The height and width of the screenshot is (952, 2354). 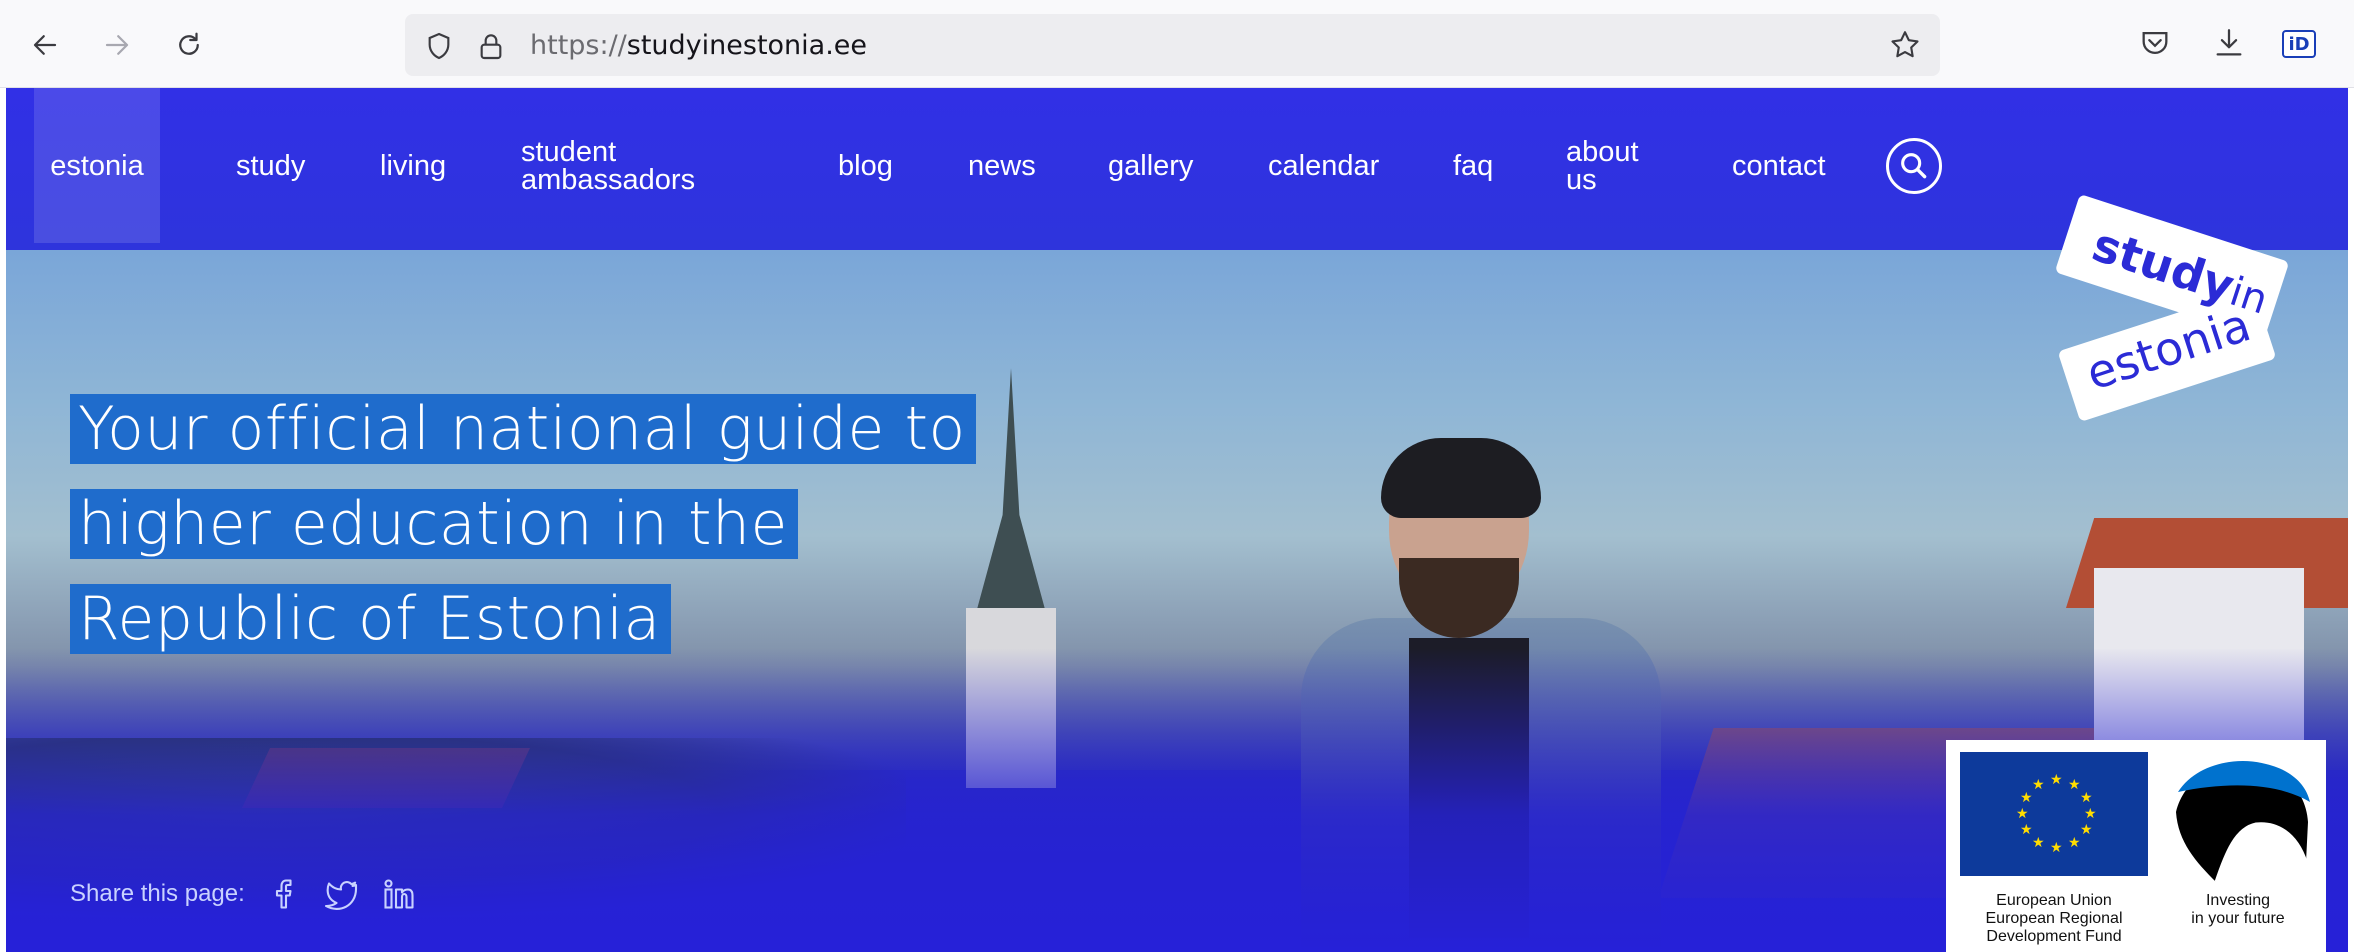 I want to click on nav-item-gallery: gallery, so click(x=1150, y=165).